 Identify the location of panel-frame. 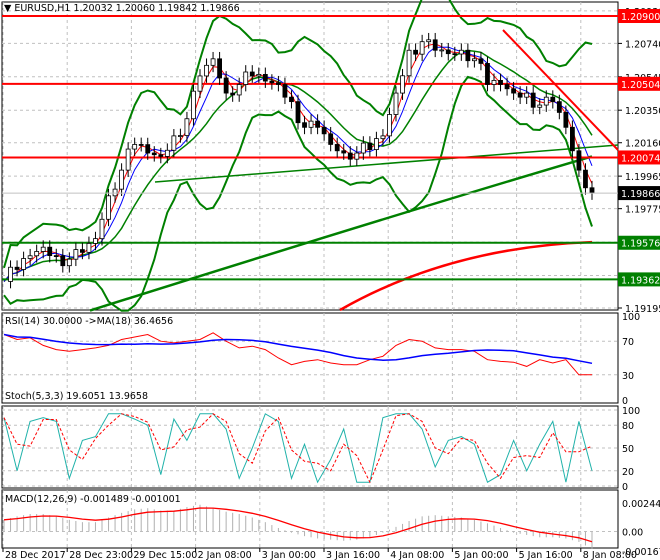
(310, 447).